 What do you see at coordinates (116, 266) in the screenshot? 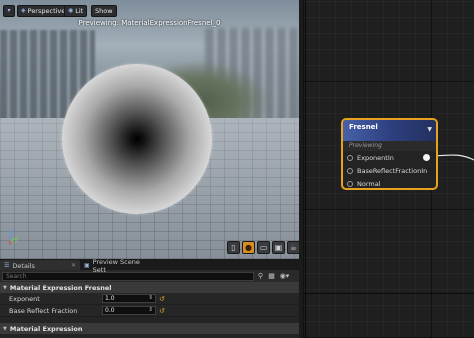
I see `tab-preview-scene-settings: ▣ Preview Scene Sett` at bounding box center [116, 266].